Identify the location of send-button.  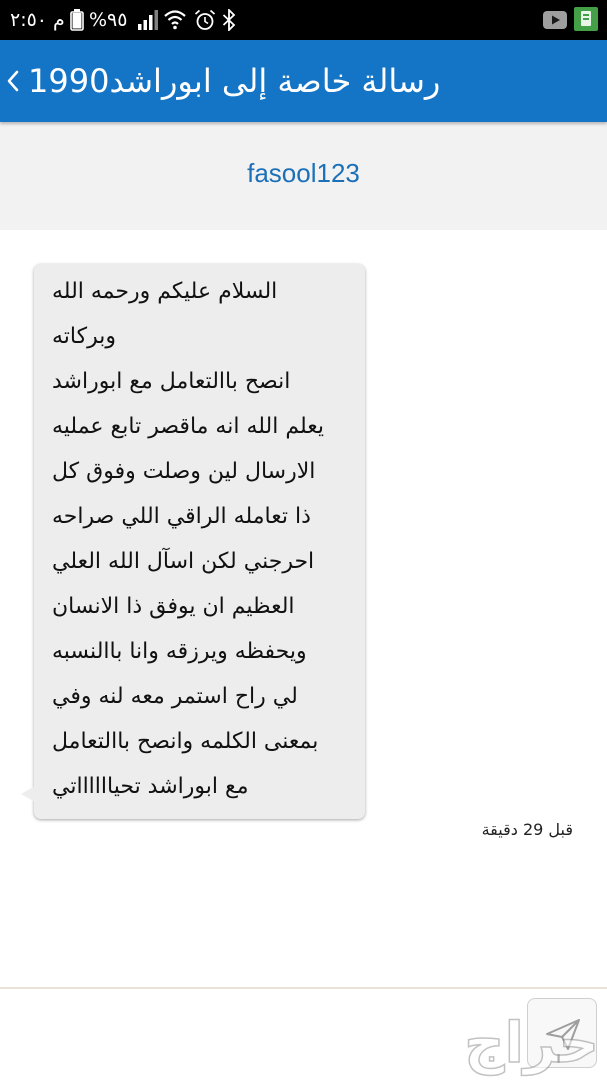
(562, 1033).